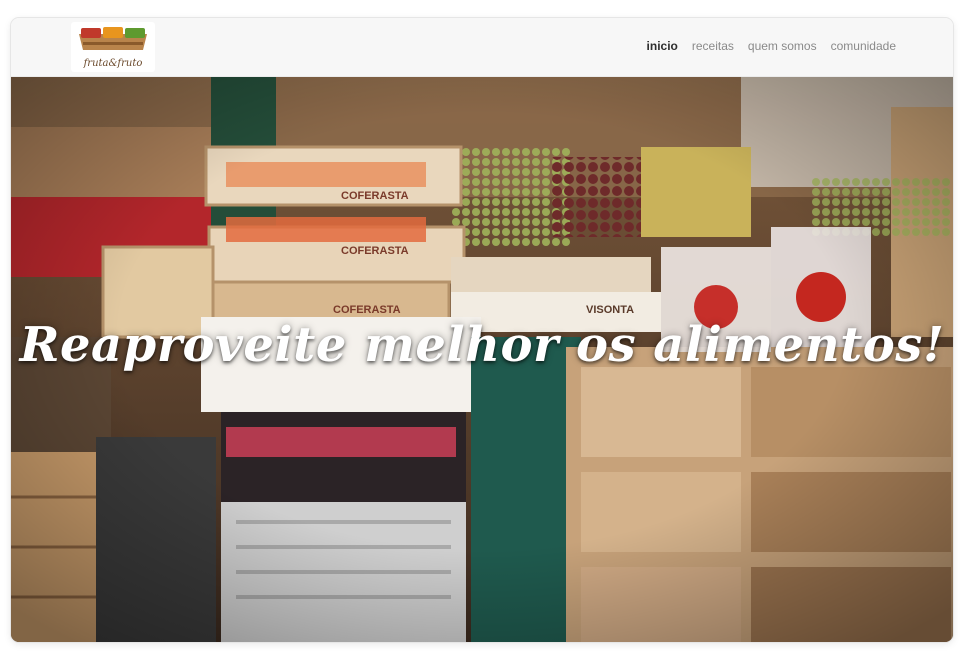  Describe the element at coordinates (113, 38) in the screenshot. I see `crate-logo-icon` at that location.